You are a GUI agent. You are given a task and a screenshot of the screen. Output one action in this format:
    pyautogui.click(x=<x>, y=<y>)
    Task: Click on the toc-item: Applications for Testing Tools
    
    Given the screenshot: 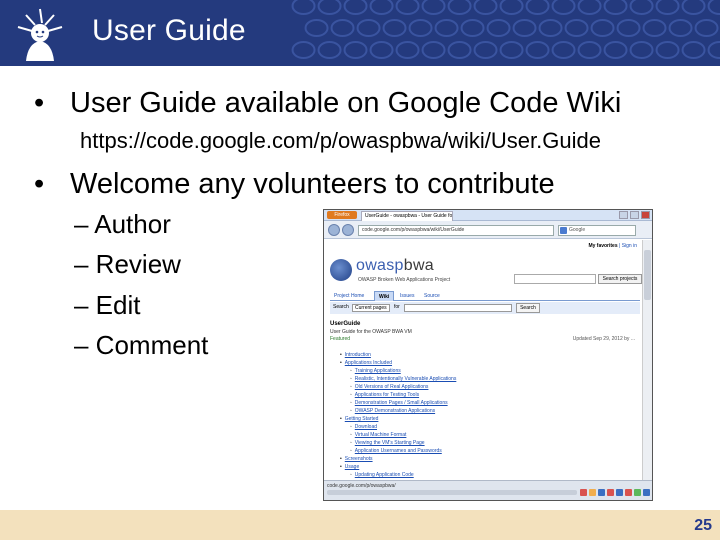 What is the action you would take?
    pyautogui.click(x=483, y=395)
    